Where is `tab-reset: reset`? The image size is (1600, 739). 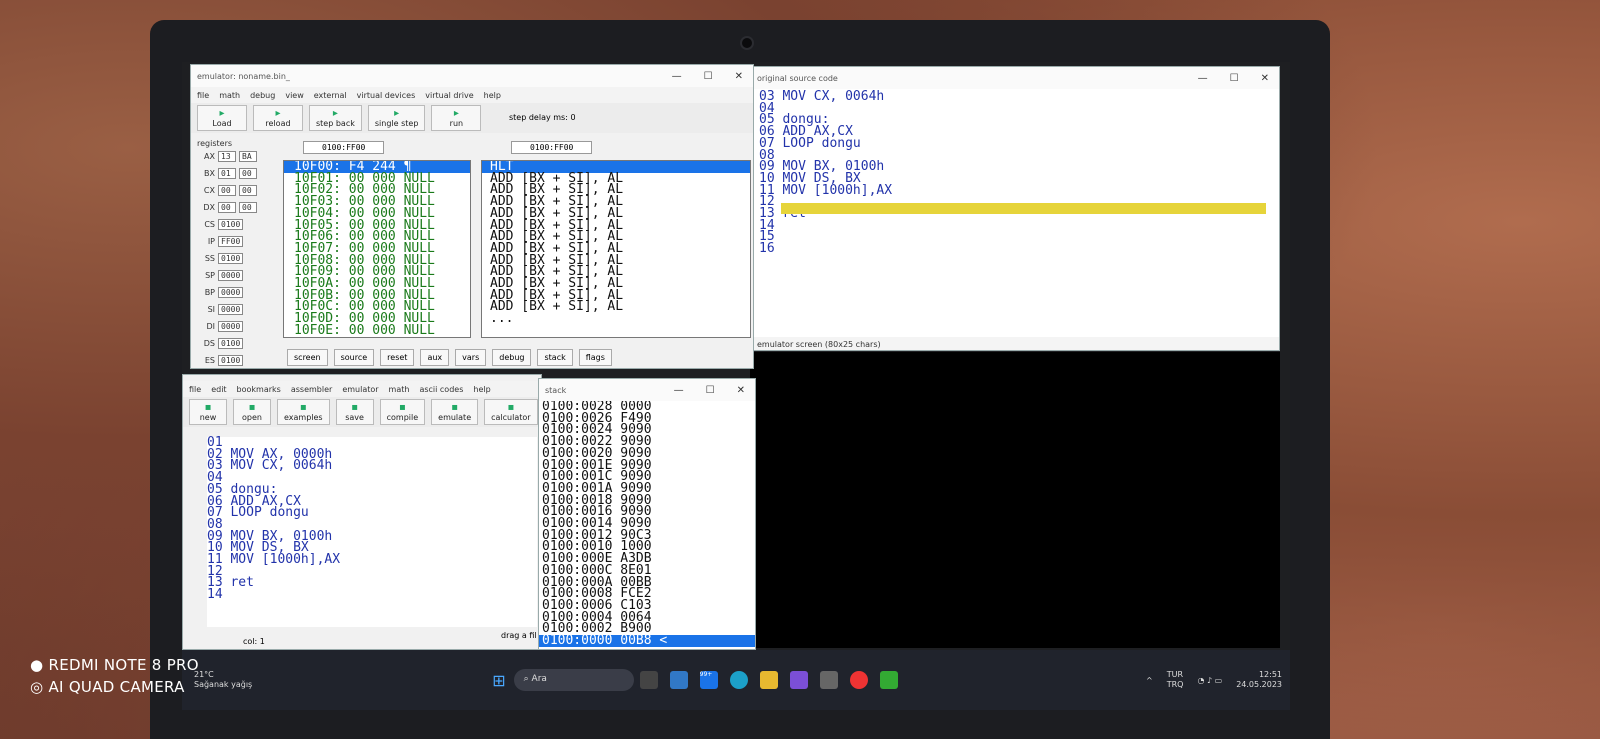 tab-reset: reset is located at coordinates (397, 357).